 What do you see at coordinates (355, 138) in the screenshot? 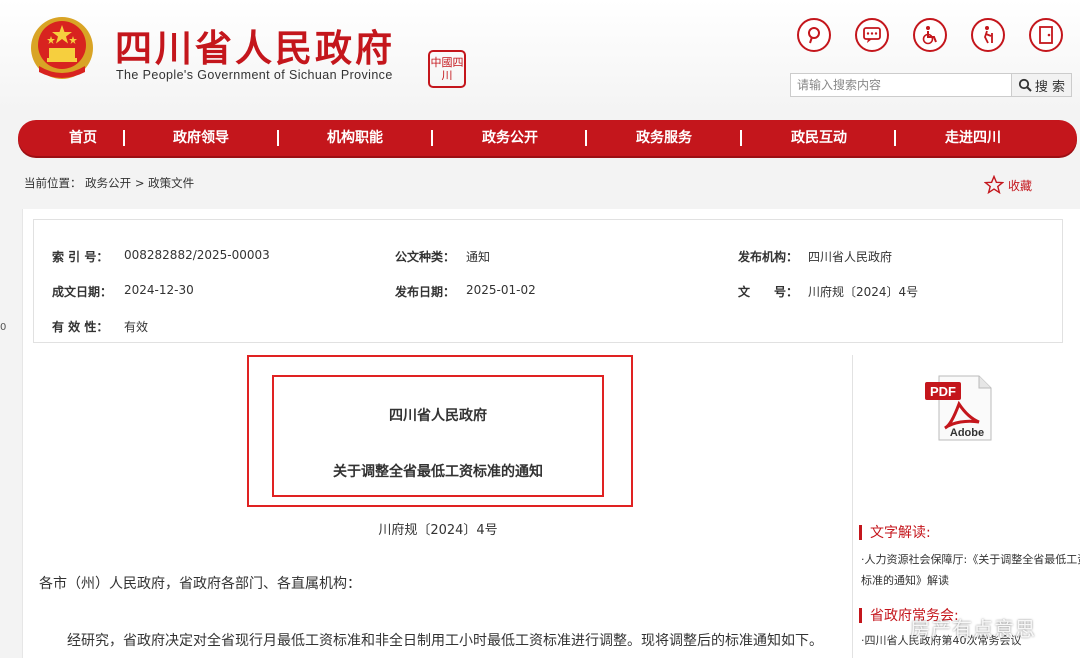
I see `nav-item-functions: 机构职能` at bounding box center [355, 138].